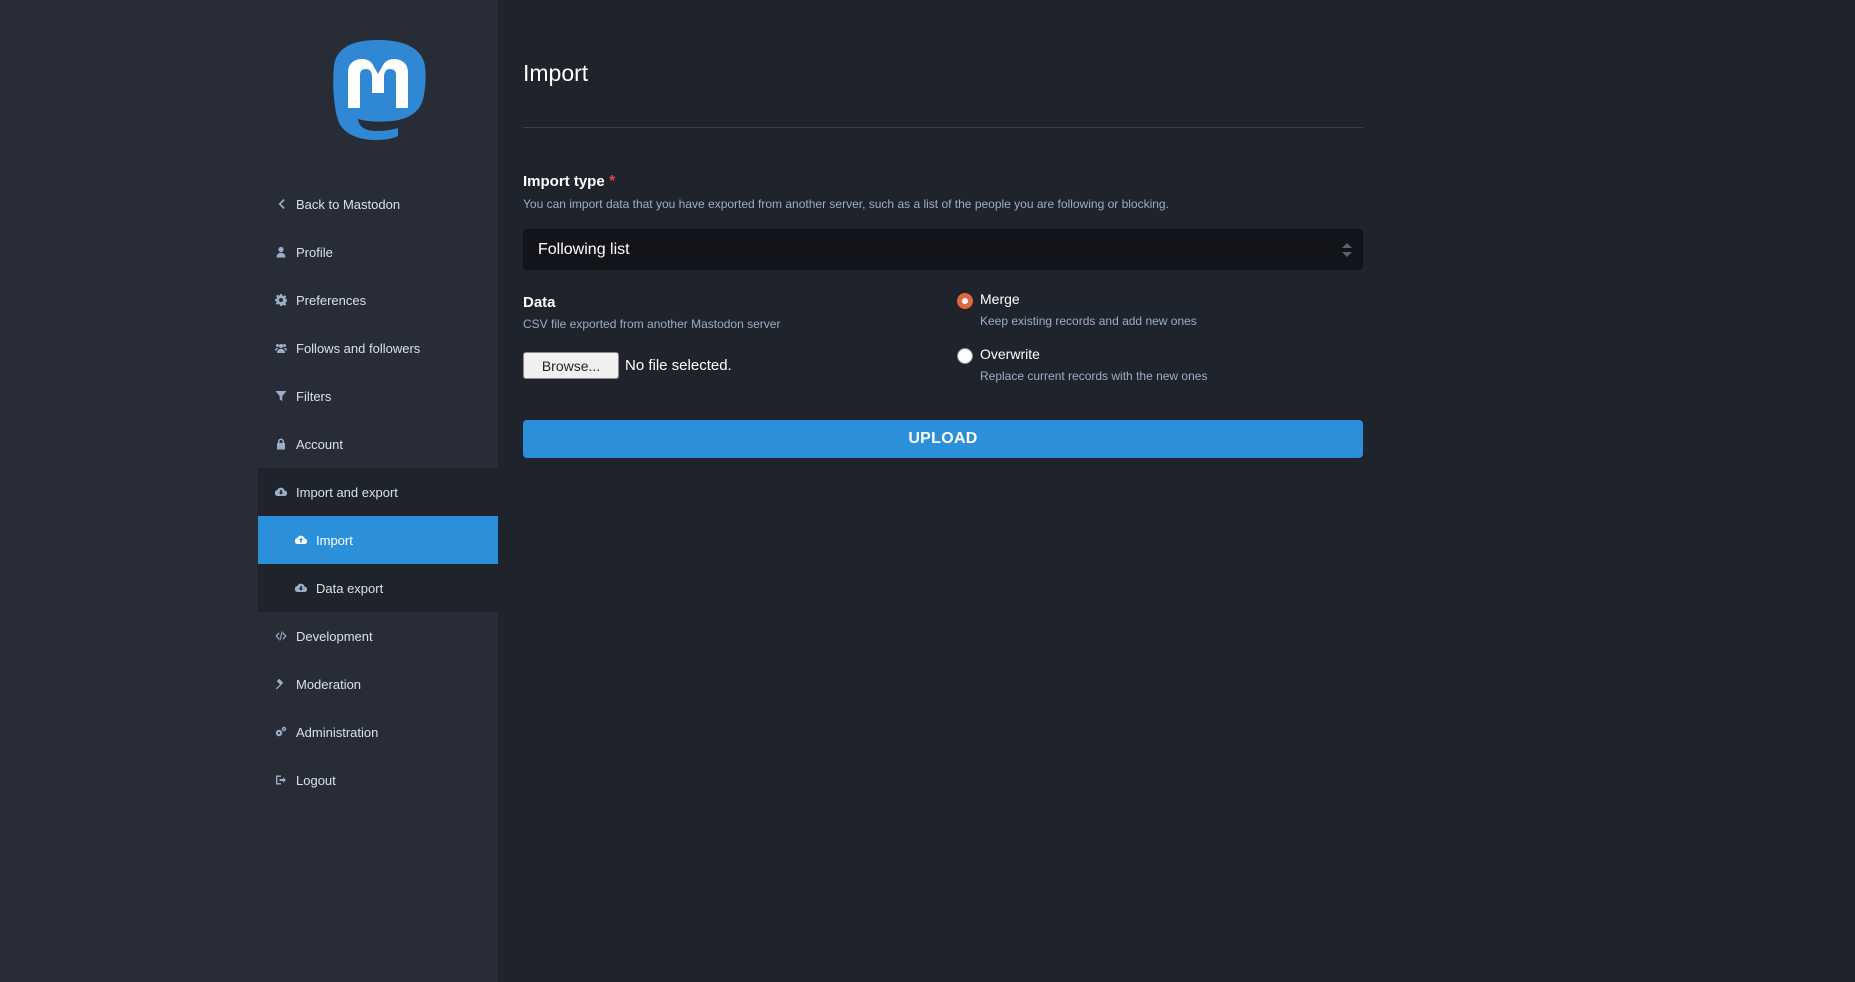  Describe the element at coordinates (281, 444) in the screenshot. I see `lock-icon` at that location.